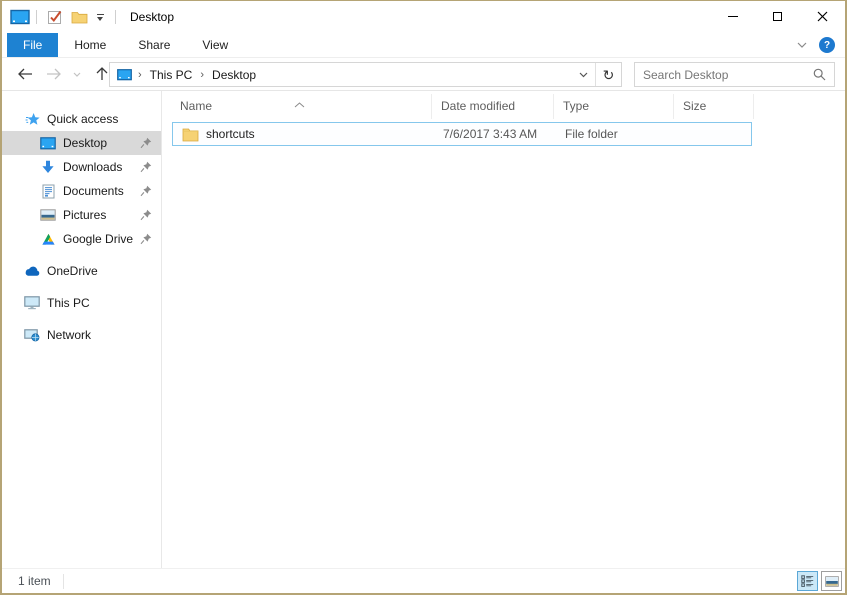 The width and height of the screenshot is (847, 595). Describe the element at coordinates (614, 106) in the screenshot. I see `column-header-type: Type` at that location.